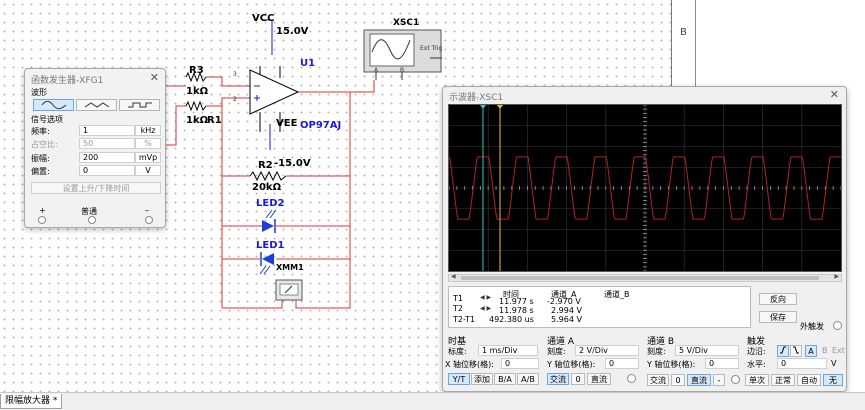 Image resolution: width=865 pixels, height=410 pixels. What do you see at coordinates (42, 220) in the screenshot?
I see `fg-terminal-plus` at bounding box center [42, 220].